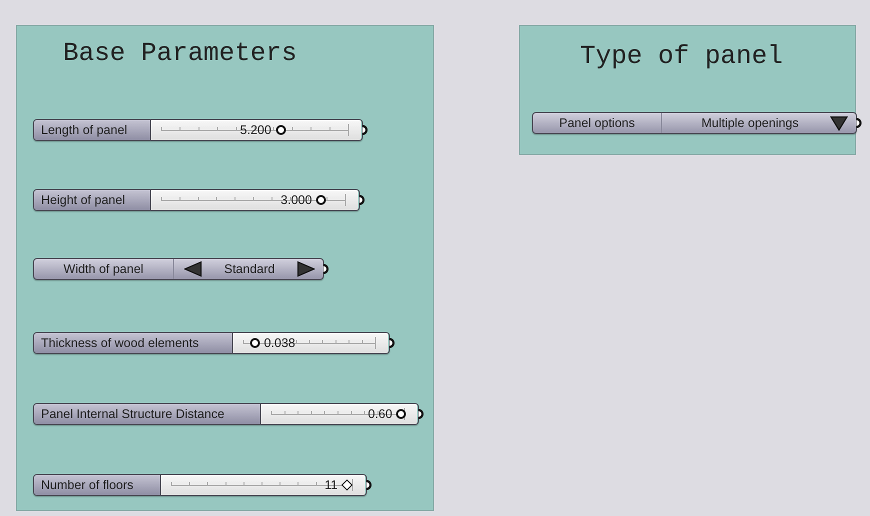 This screenshot has width=870, height=516. I want to click on slider-field: 11, so click(263, 485).